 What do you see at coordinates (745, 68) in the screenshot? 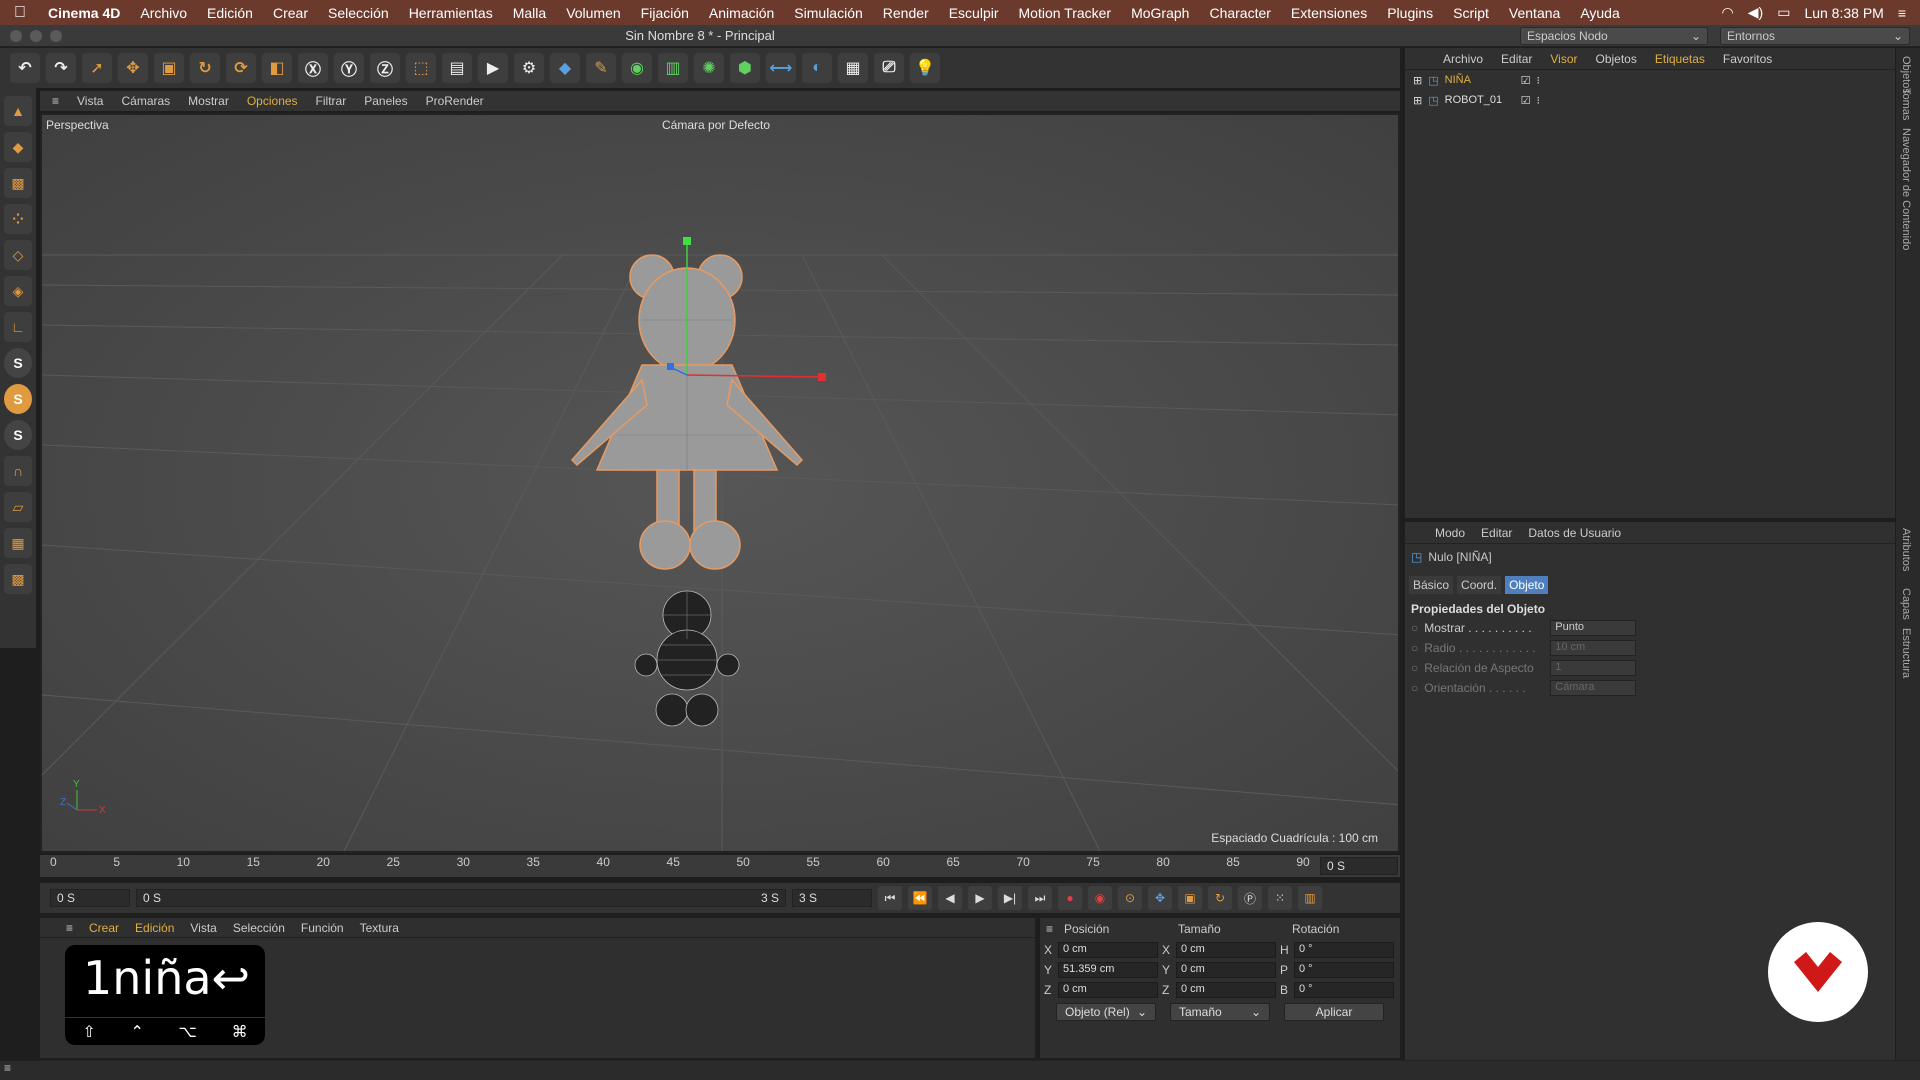
I see `mograph-icon: ⬢` at bounding box center [745, 68].